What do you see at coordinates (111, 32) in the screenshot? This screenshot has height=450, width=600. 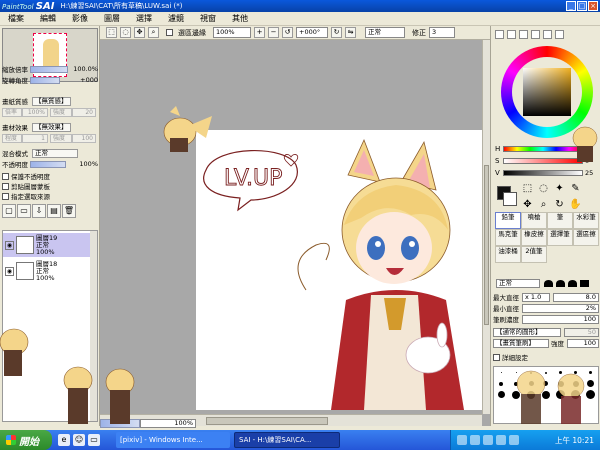 I see `select-tool-icon: ⬚` at bounding box center [111, 32].